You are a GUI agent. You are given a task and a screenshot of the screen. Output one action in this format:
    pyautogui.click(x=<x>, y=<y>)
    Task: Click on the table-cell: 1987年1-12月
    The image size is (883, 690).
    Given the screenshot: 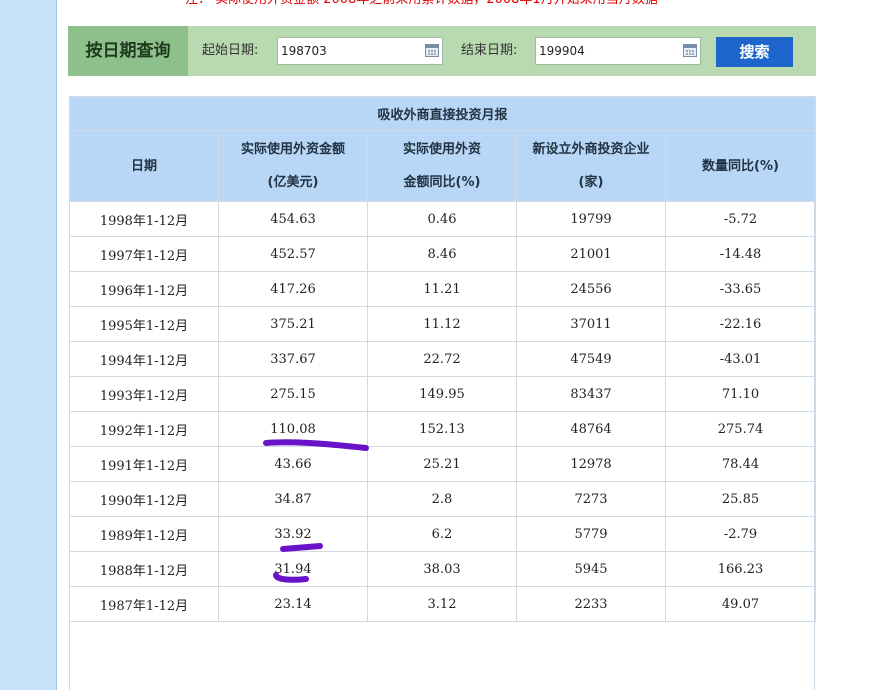 What is the action you would take?
    pyautogui.click(x=144, y=604)
    